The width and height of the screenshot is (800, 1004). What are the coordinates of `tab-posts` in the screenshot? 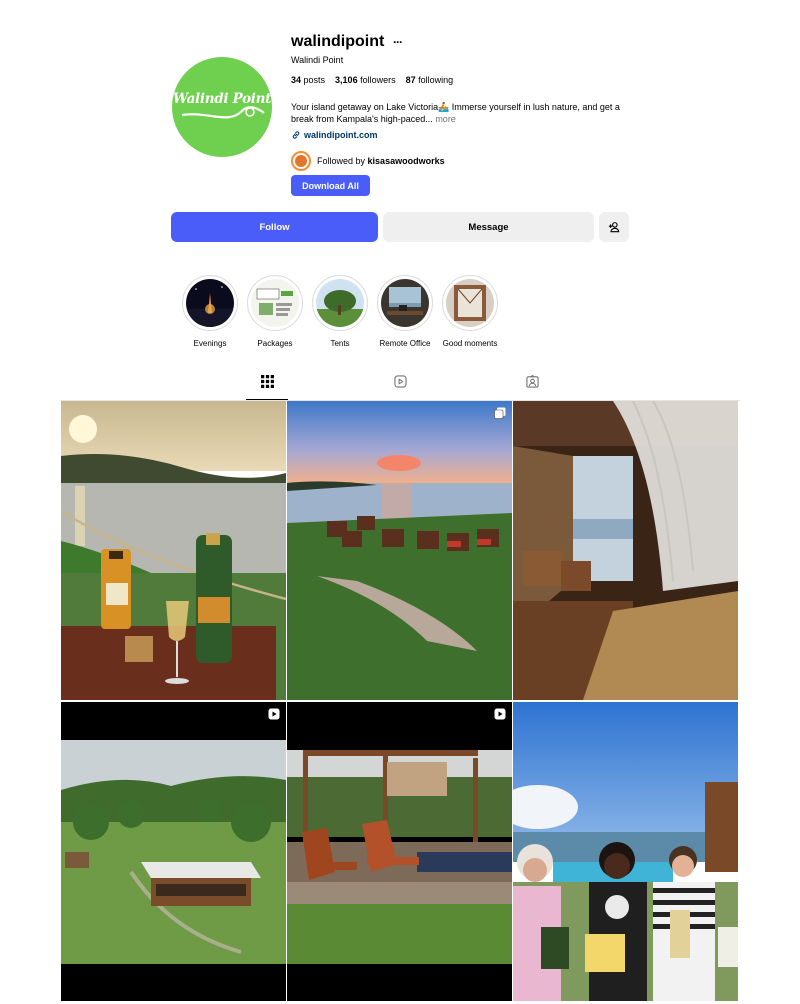 It's located at (267, 387).